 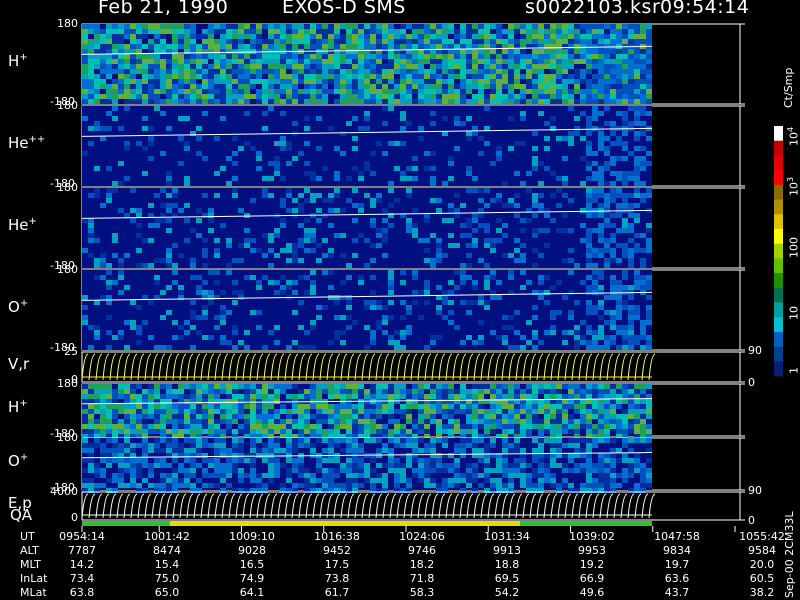 What do you see at coordinates (677, 536) in the screenshot?
I see `table-cell: 1047:58` at bounding box center [677, 536].